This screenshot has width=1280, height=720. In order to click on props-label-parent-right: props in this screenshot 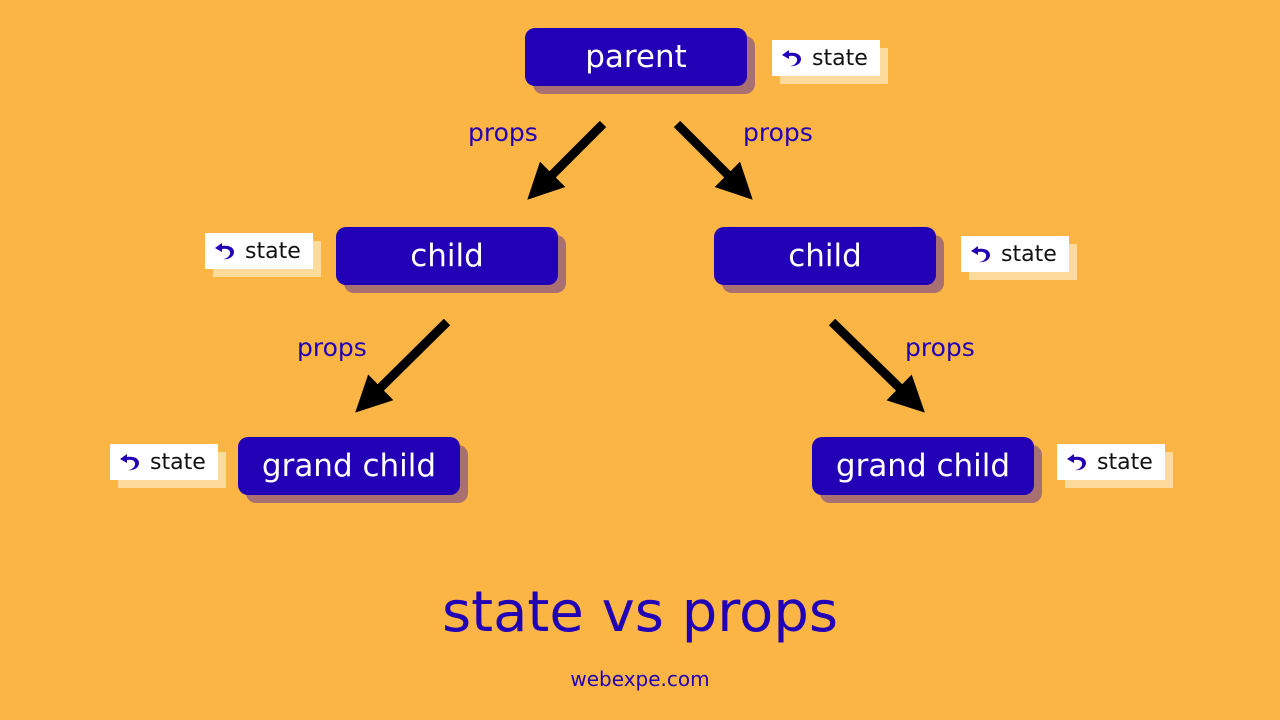, I will do `click(778, 132)`.